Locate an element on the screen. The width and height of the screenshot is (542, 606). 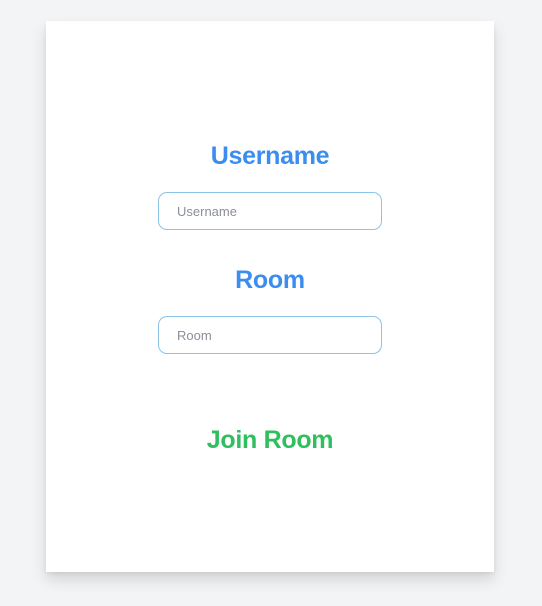
room-input is located at coordinates (270, 335).